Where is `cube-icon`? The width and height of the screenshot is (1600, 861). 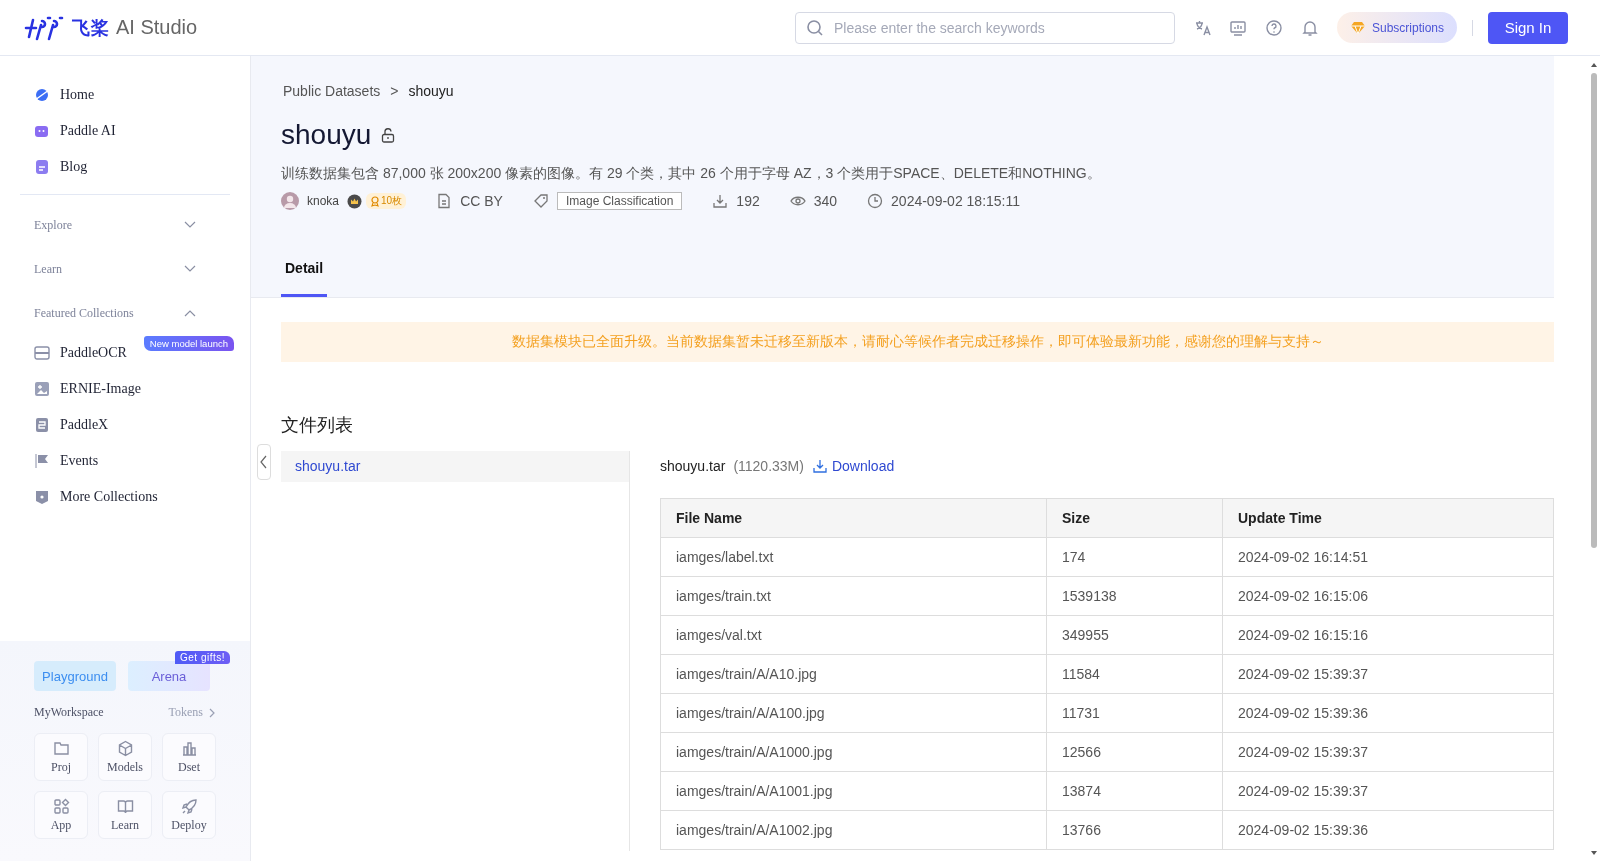 cube-icon is located at coordinates (125, 748).